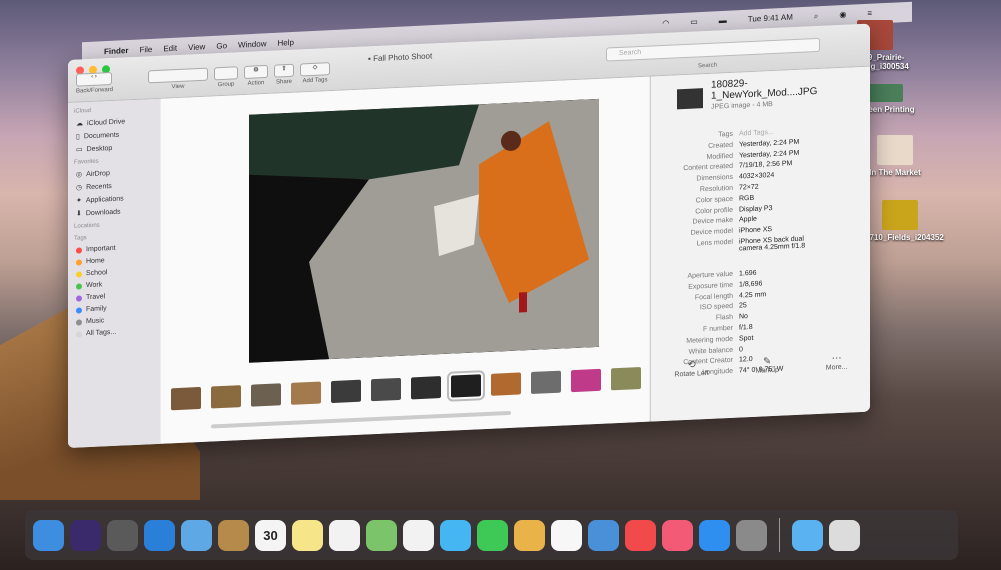  I want to click on metadata-value: RGB, so click(747, 198).